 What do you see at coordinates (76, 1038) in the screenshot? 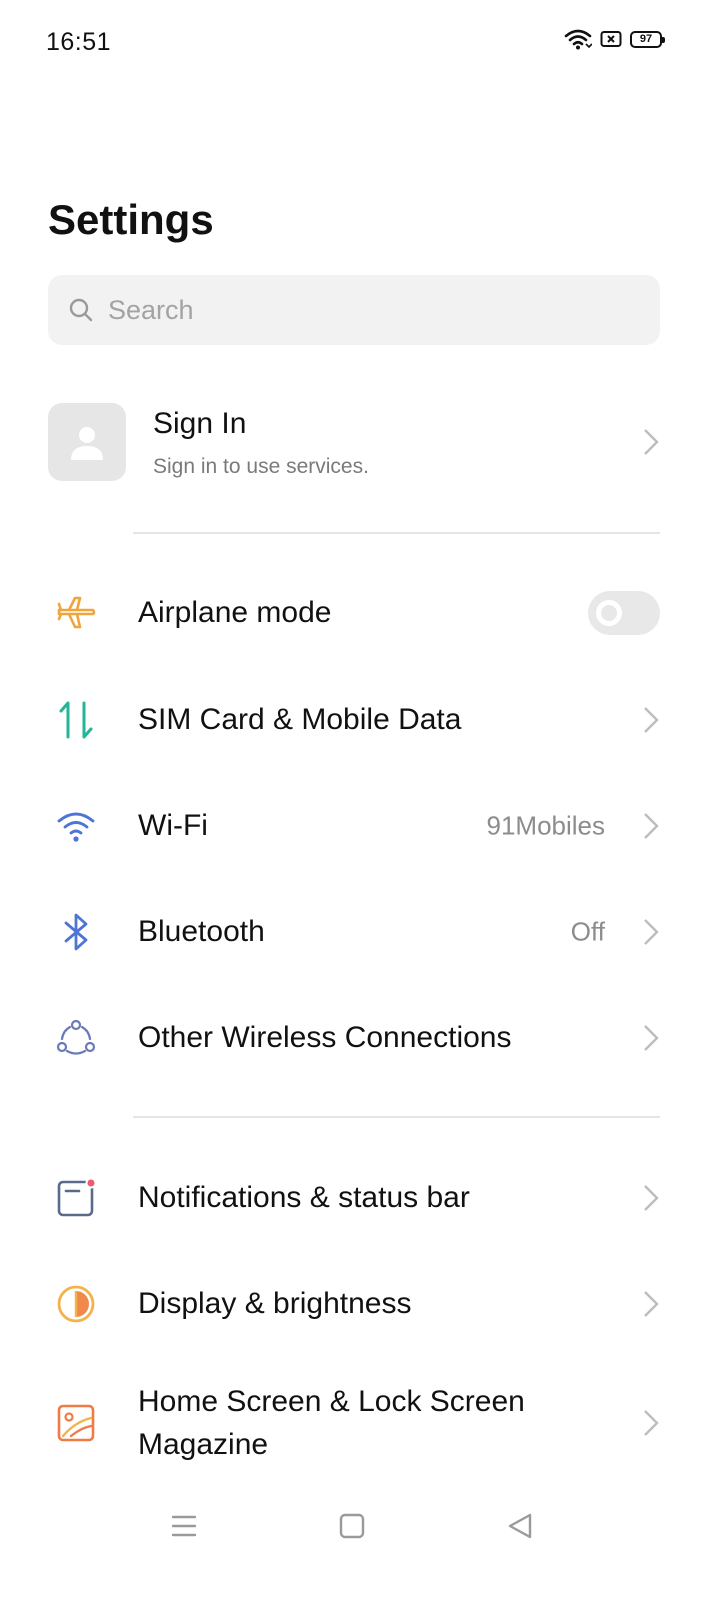
I see `wireless-connections-icon` at bounding box center [76, 1038].